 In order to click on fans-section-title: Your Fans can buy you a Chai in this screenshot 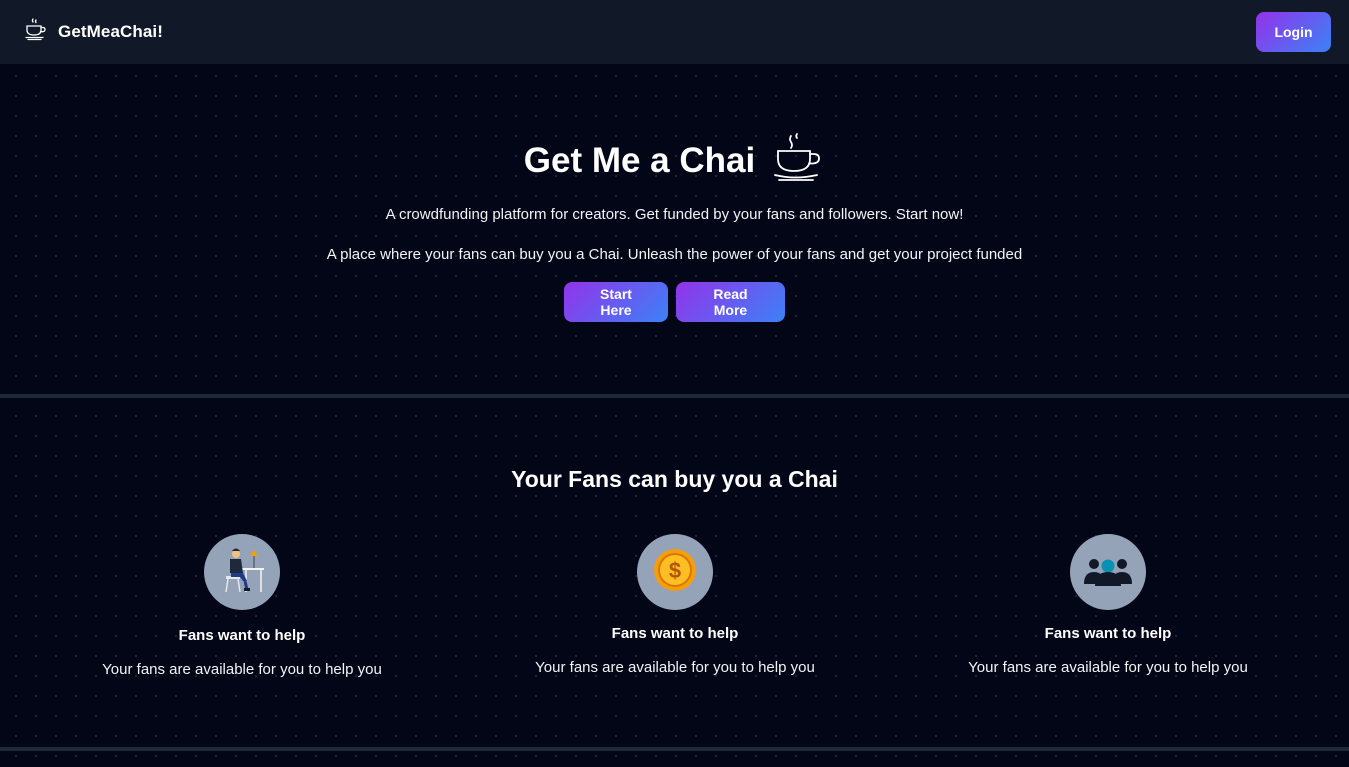, I will do `click(674, 479)`.